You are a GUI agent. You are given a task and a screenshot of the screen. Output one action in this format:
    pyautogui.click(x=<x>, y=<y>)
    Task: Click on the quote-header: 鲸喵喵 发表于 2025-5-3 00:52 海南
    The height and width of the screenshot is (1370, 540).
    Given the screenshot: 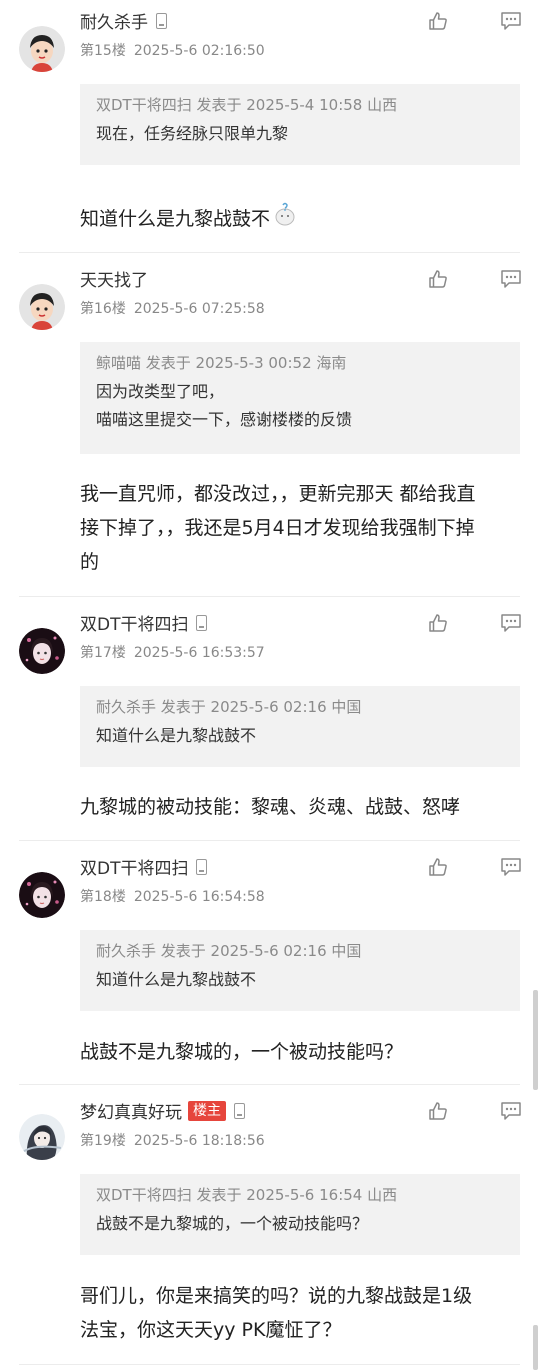 What is the action you would take?
    pyautogui.click(x=221, y=363)
    